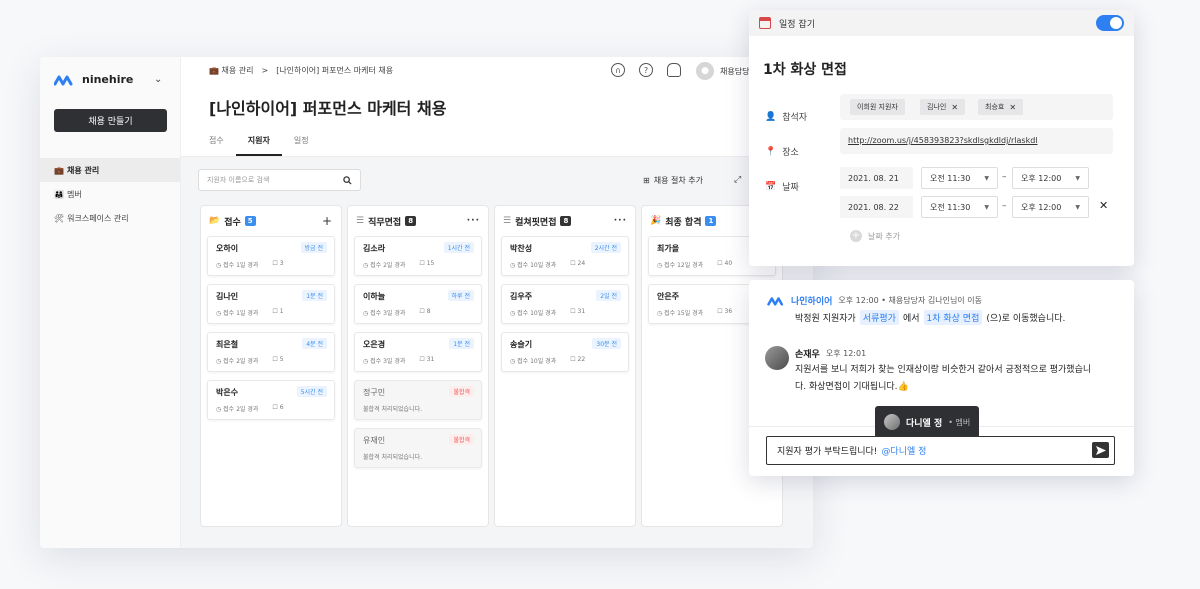  What do you see at coordinates (646, 70) in the screenshot?
I see `help-icon: ?` at bounding box center [646, 70].